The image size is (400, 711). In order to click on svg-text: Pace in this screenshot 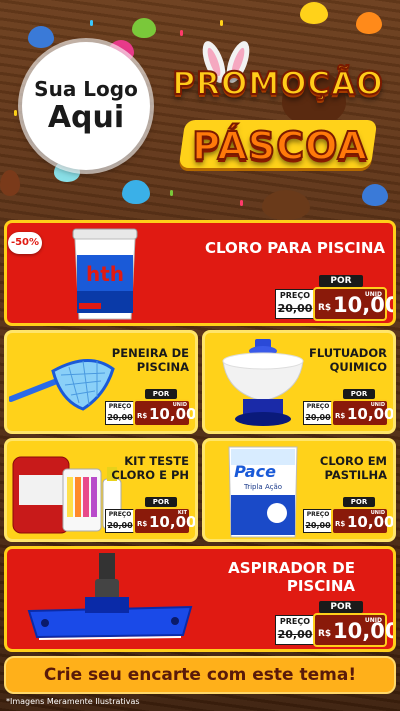, I will do `click(255, 471)`.